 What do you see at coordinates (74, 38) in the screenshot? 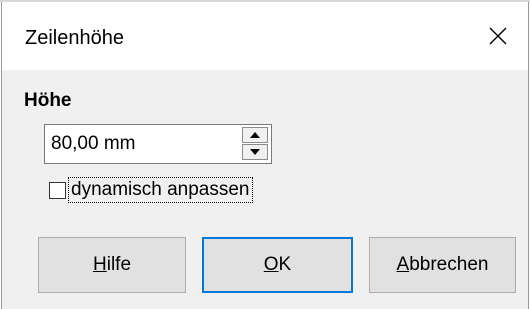
I see `dialog-title: Zeilenhöhe` at bounding box center [74, 38].